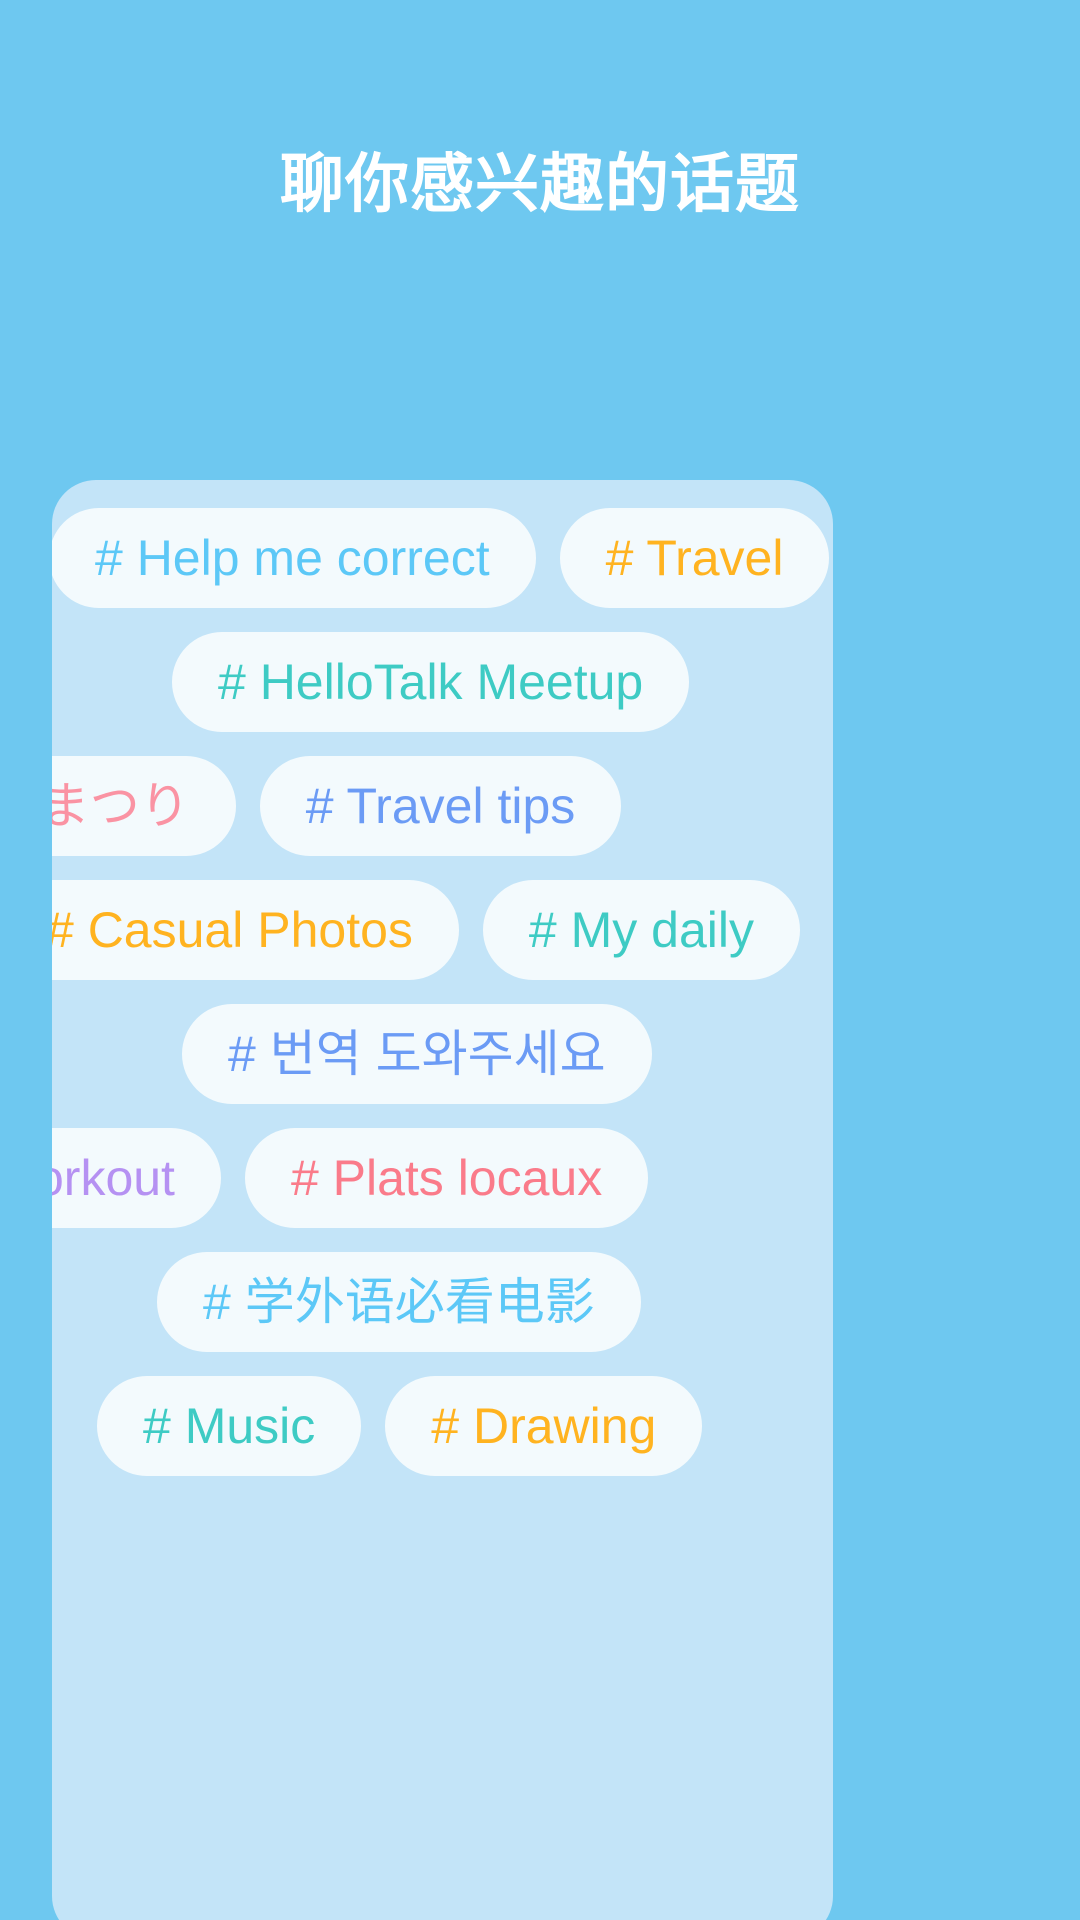 The width and height of the screenshot is (1080, 1920). Describe the element at coordinates (431, 682) in the screenshot. I see `topic-tag: # HelloTalk Meetup` at that location.